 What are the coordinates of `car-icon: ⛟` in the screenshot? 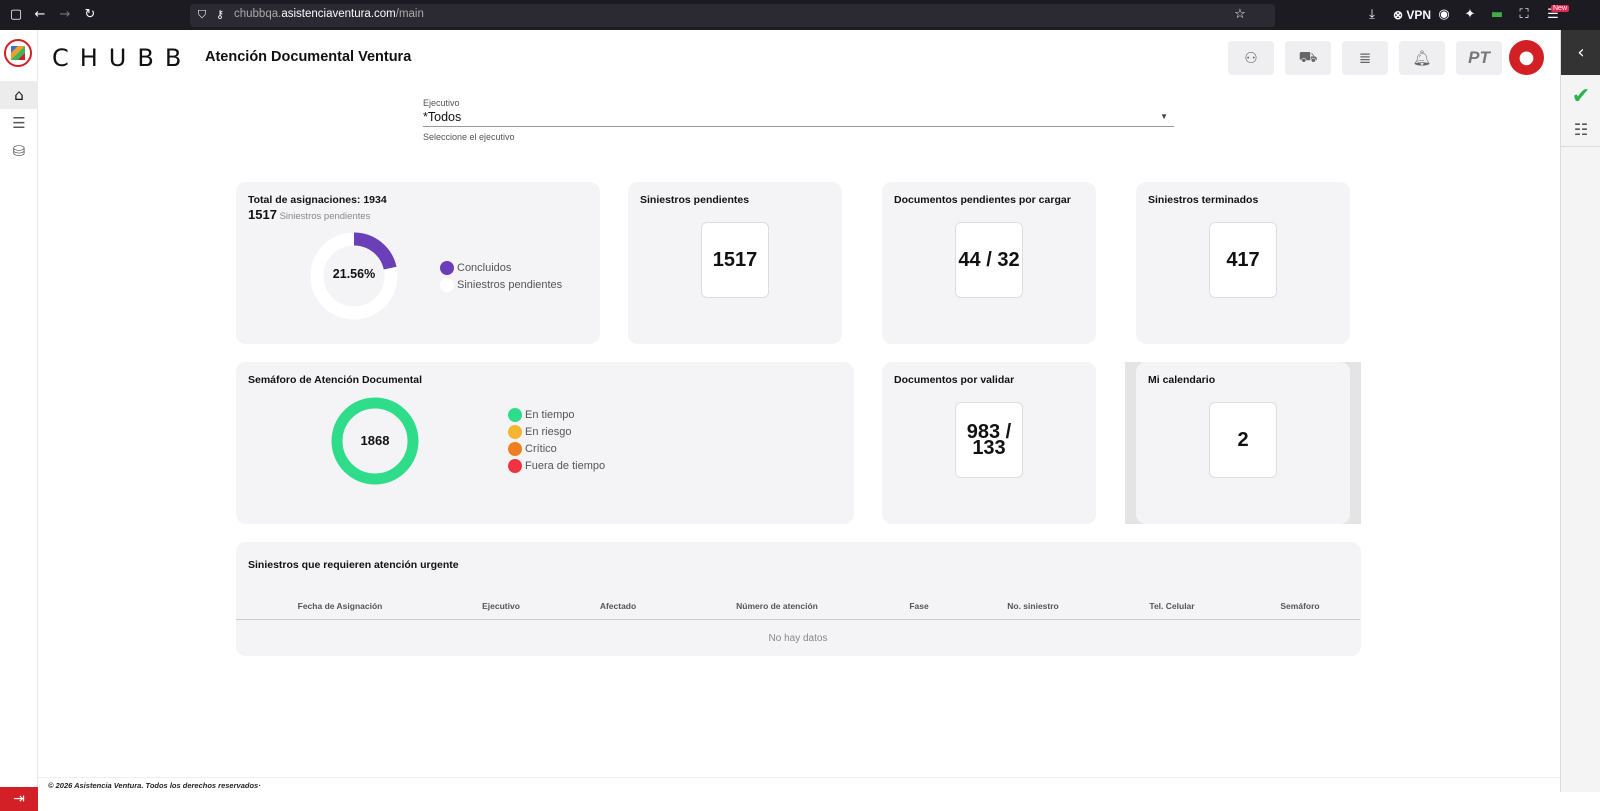 It's located at (1308, 57).